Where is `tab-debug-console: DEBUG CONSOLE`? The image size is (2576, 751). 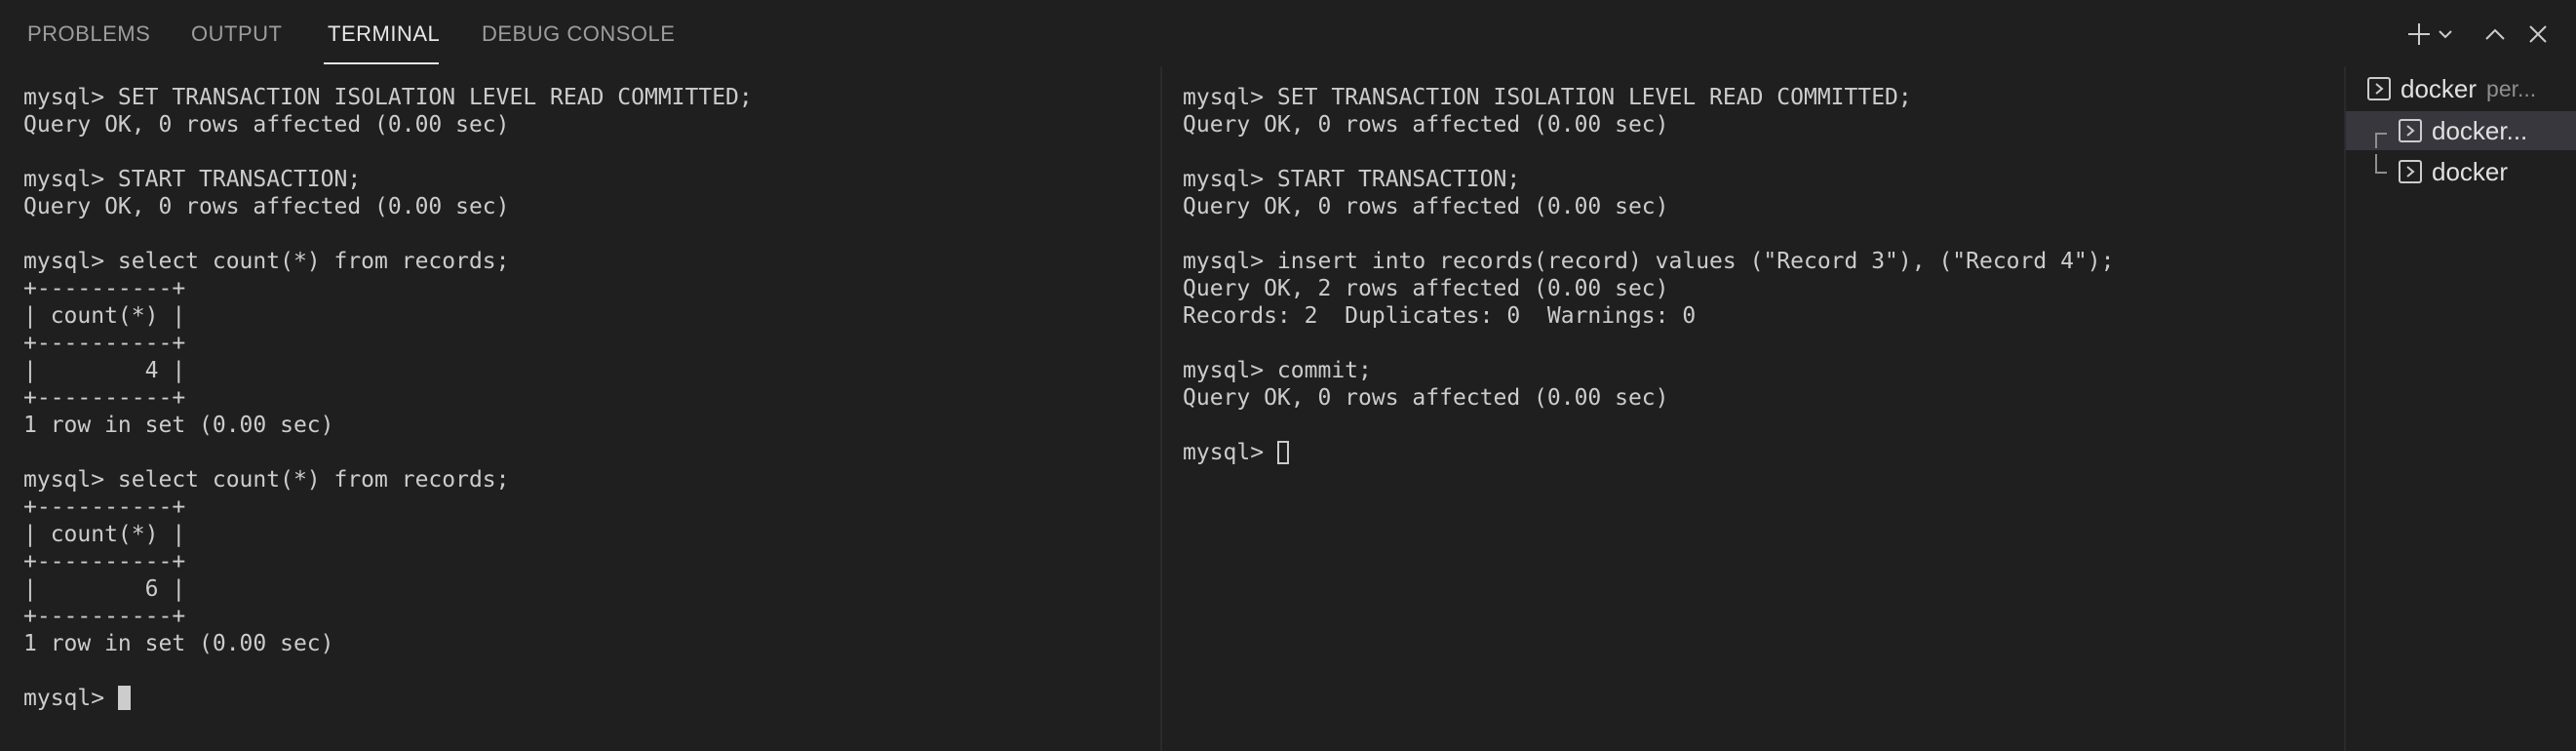 tab-debug-console: DEBUG CONSOLE is located at coordinates (578, 34).